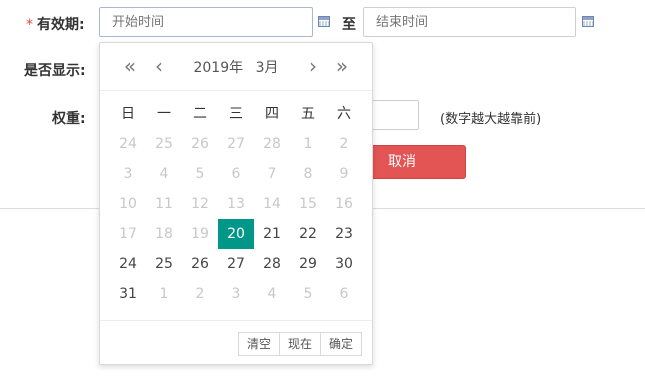 This screenshot has width=645, height=383. What do you see at coordinates (308, 174) in the screenshot?
I see `calendar-day: 8` at bounding box center [308, 174].